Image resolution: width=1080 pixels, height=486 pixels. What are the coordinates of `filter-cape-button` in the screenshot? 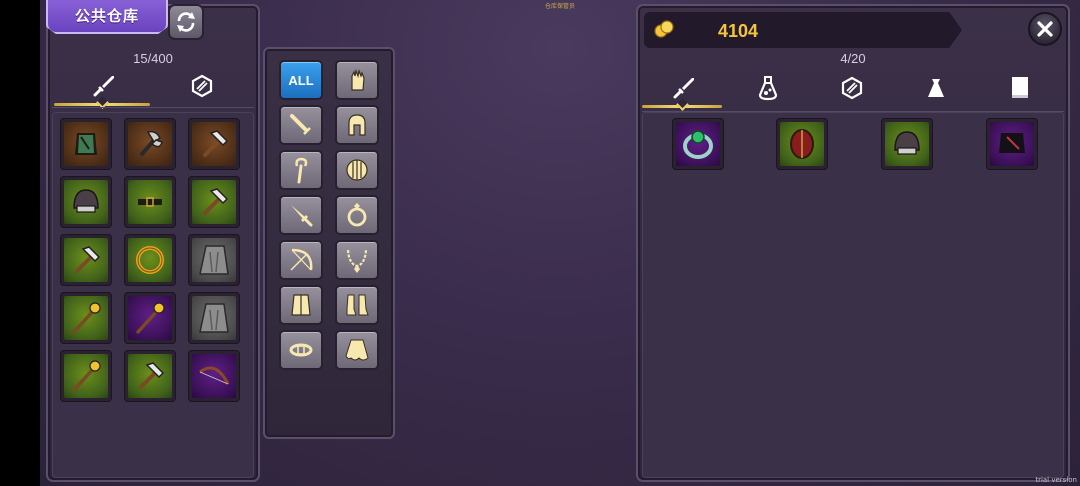 It's located at (357, 350).